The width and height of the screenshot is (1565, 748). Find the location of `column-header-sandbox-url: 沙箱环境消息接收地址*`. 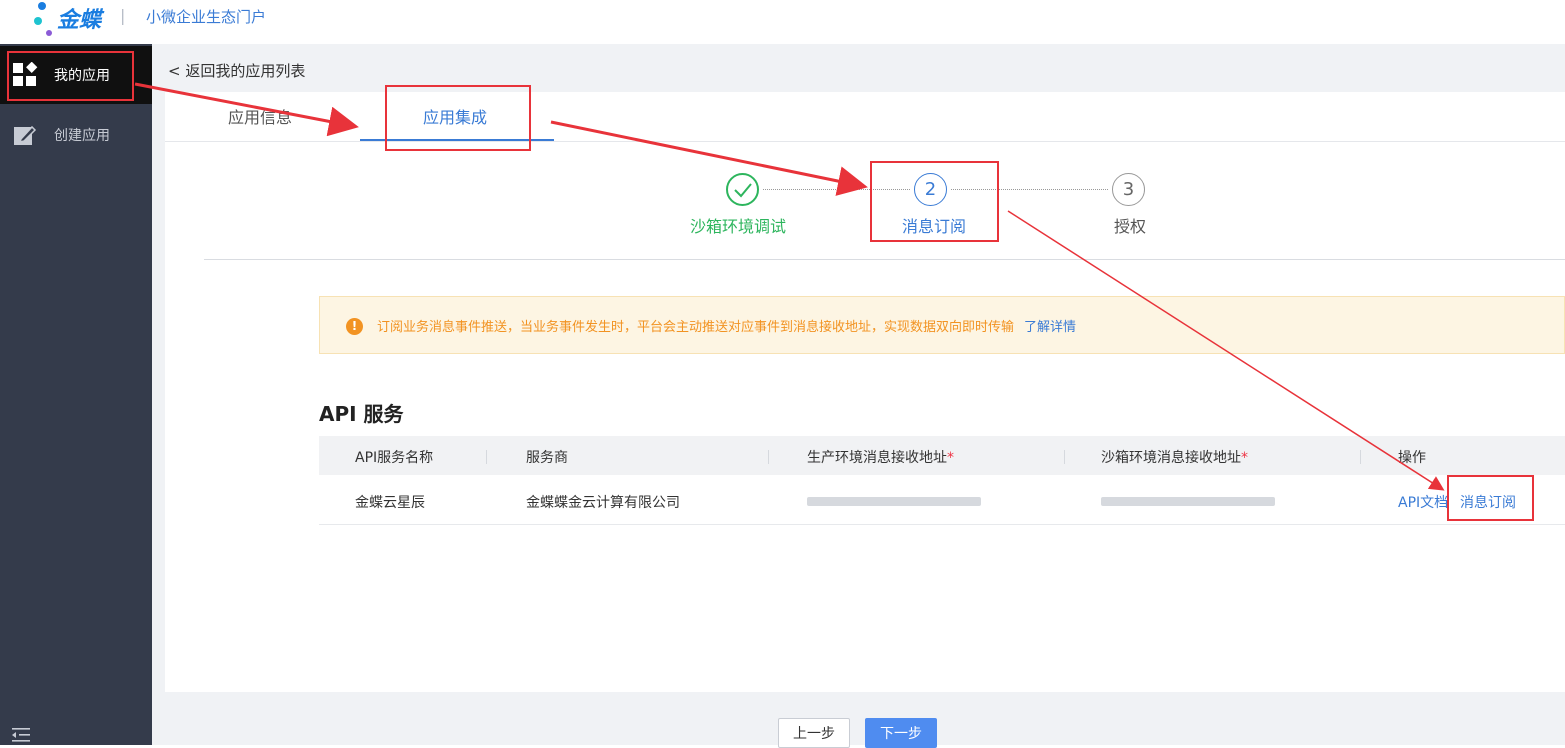

column-header-sandbox-url: 沙箱环境消息接收地址* is located at coordinates (1174, 457).